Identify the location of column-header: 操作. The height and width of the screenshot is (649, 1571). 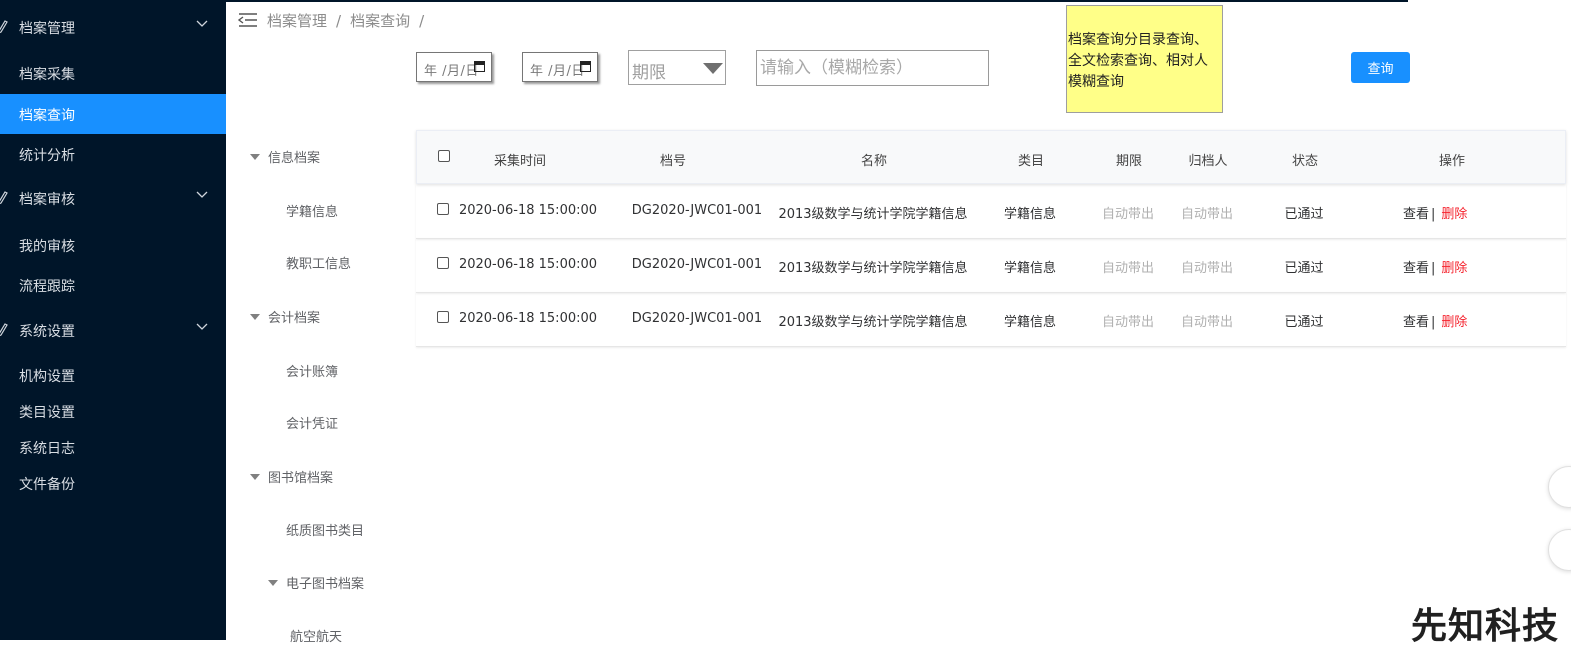
(1452, 161).